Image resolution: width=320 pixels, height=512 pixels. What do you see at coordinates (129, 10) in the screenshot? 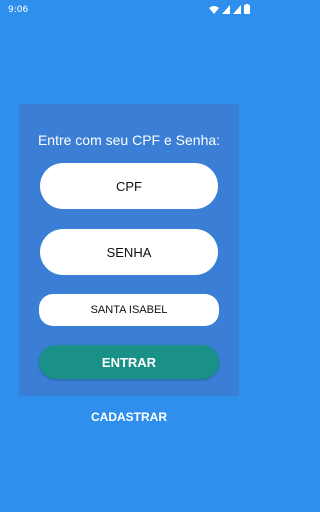
I see `status-bar: 9:06` at bounding box center [129, 10].